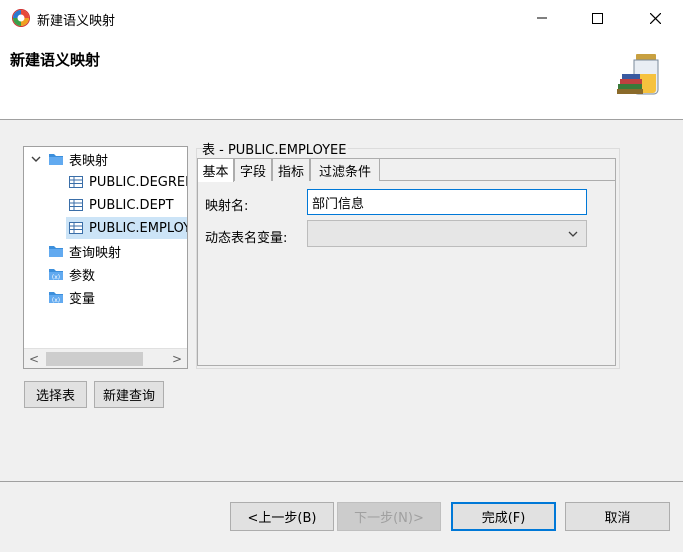  What do you see at coordinates (503, 516) in the screenshot?
I see `finish-button: 完成(F)` at bounding box center [503, 516].